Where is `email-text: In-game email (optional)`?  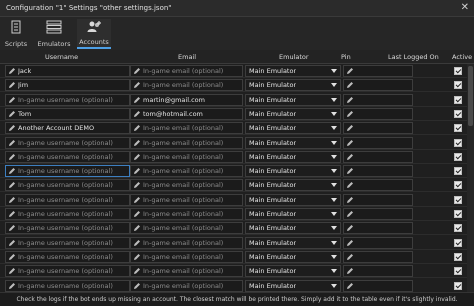
email-text: In-game email (optional) is located at coordinates (183, 85).